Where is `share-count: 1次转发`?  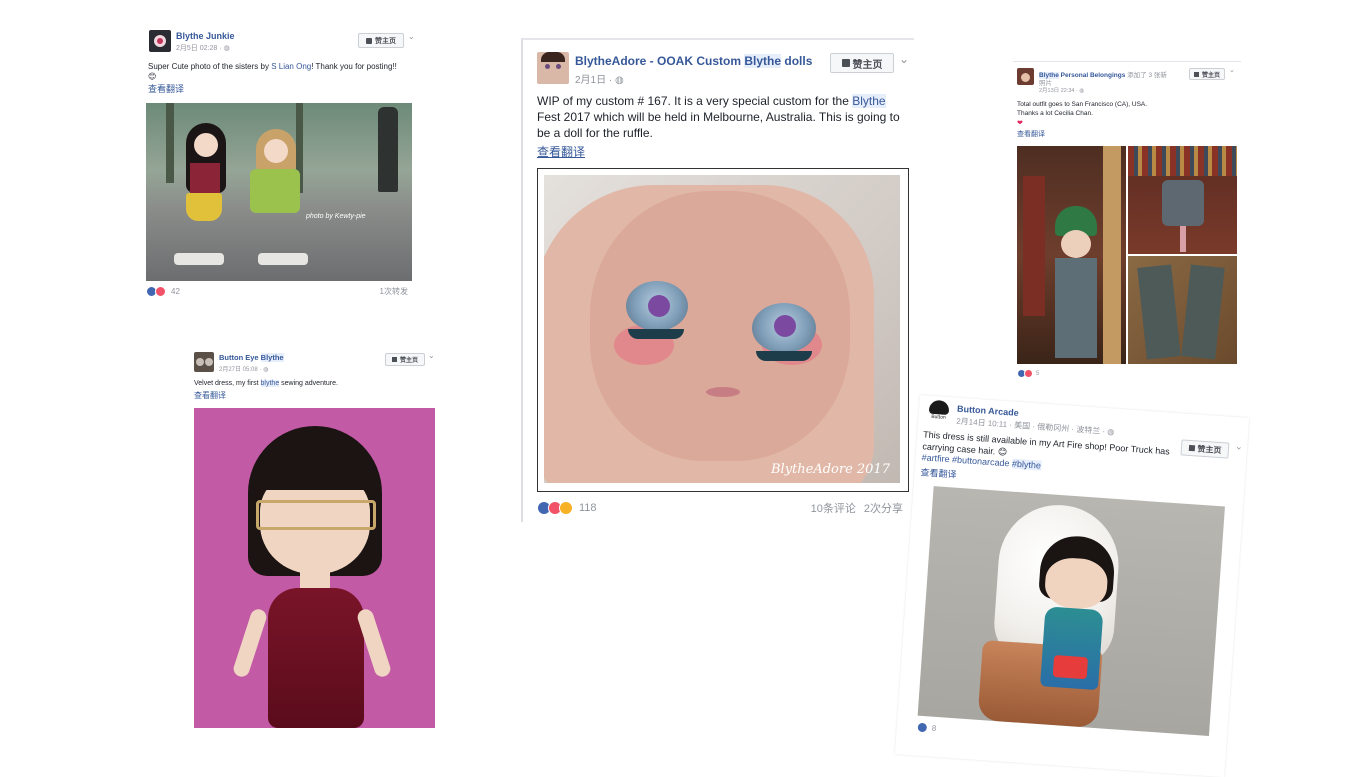 share-count: 1次转发 is located at coordinates (394, 291).